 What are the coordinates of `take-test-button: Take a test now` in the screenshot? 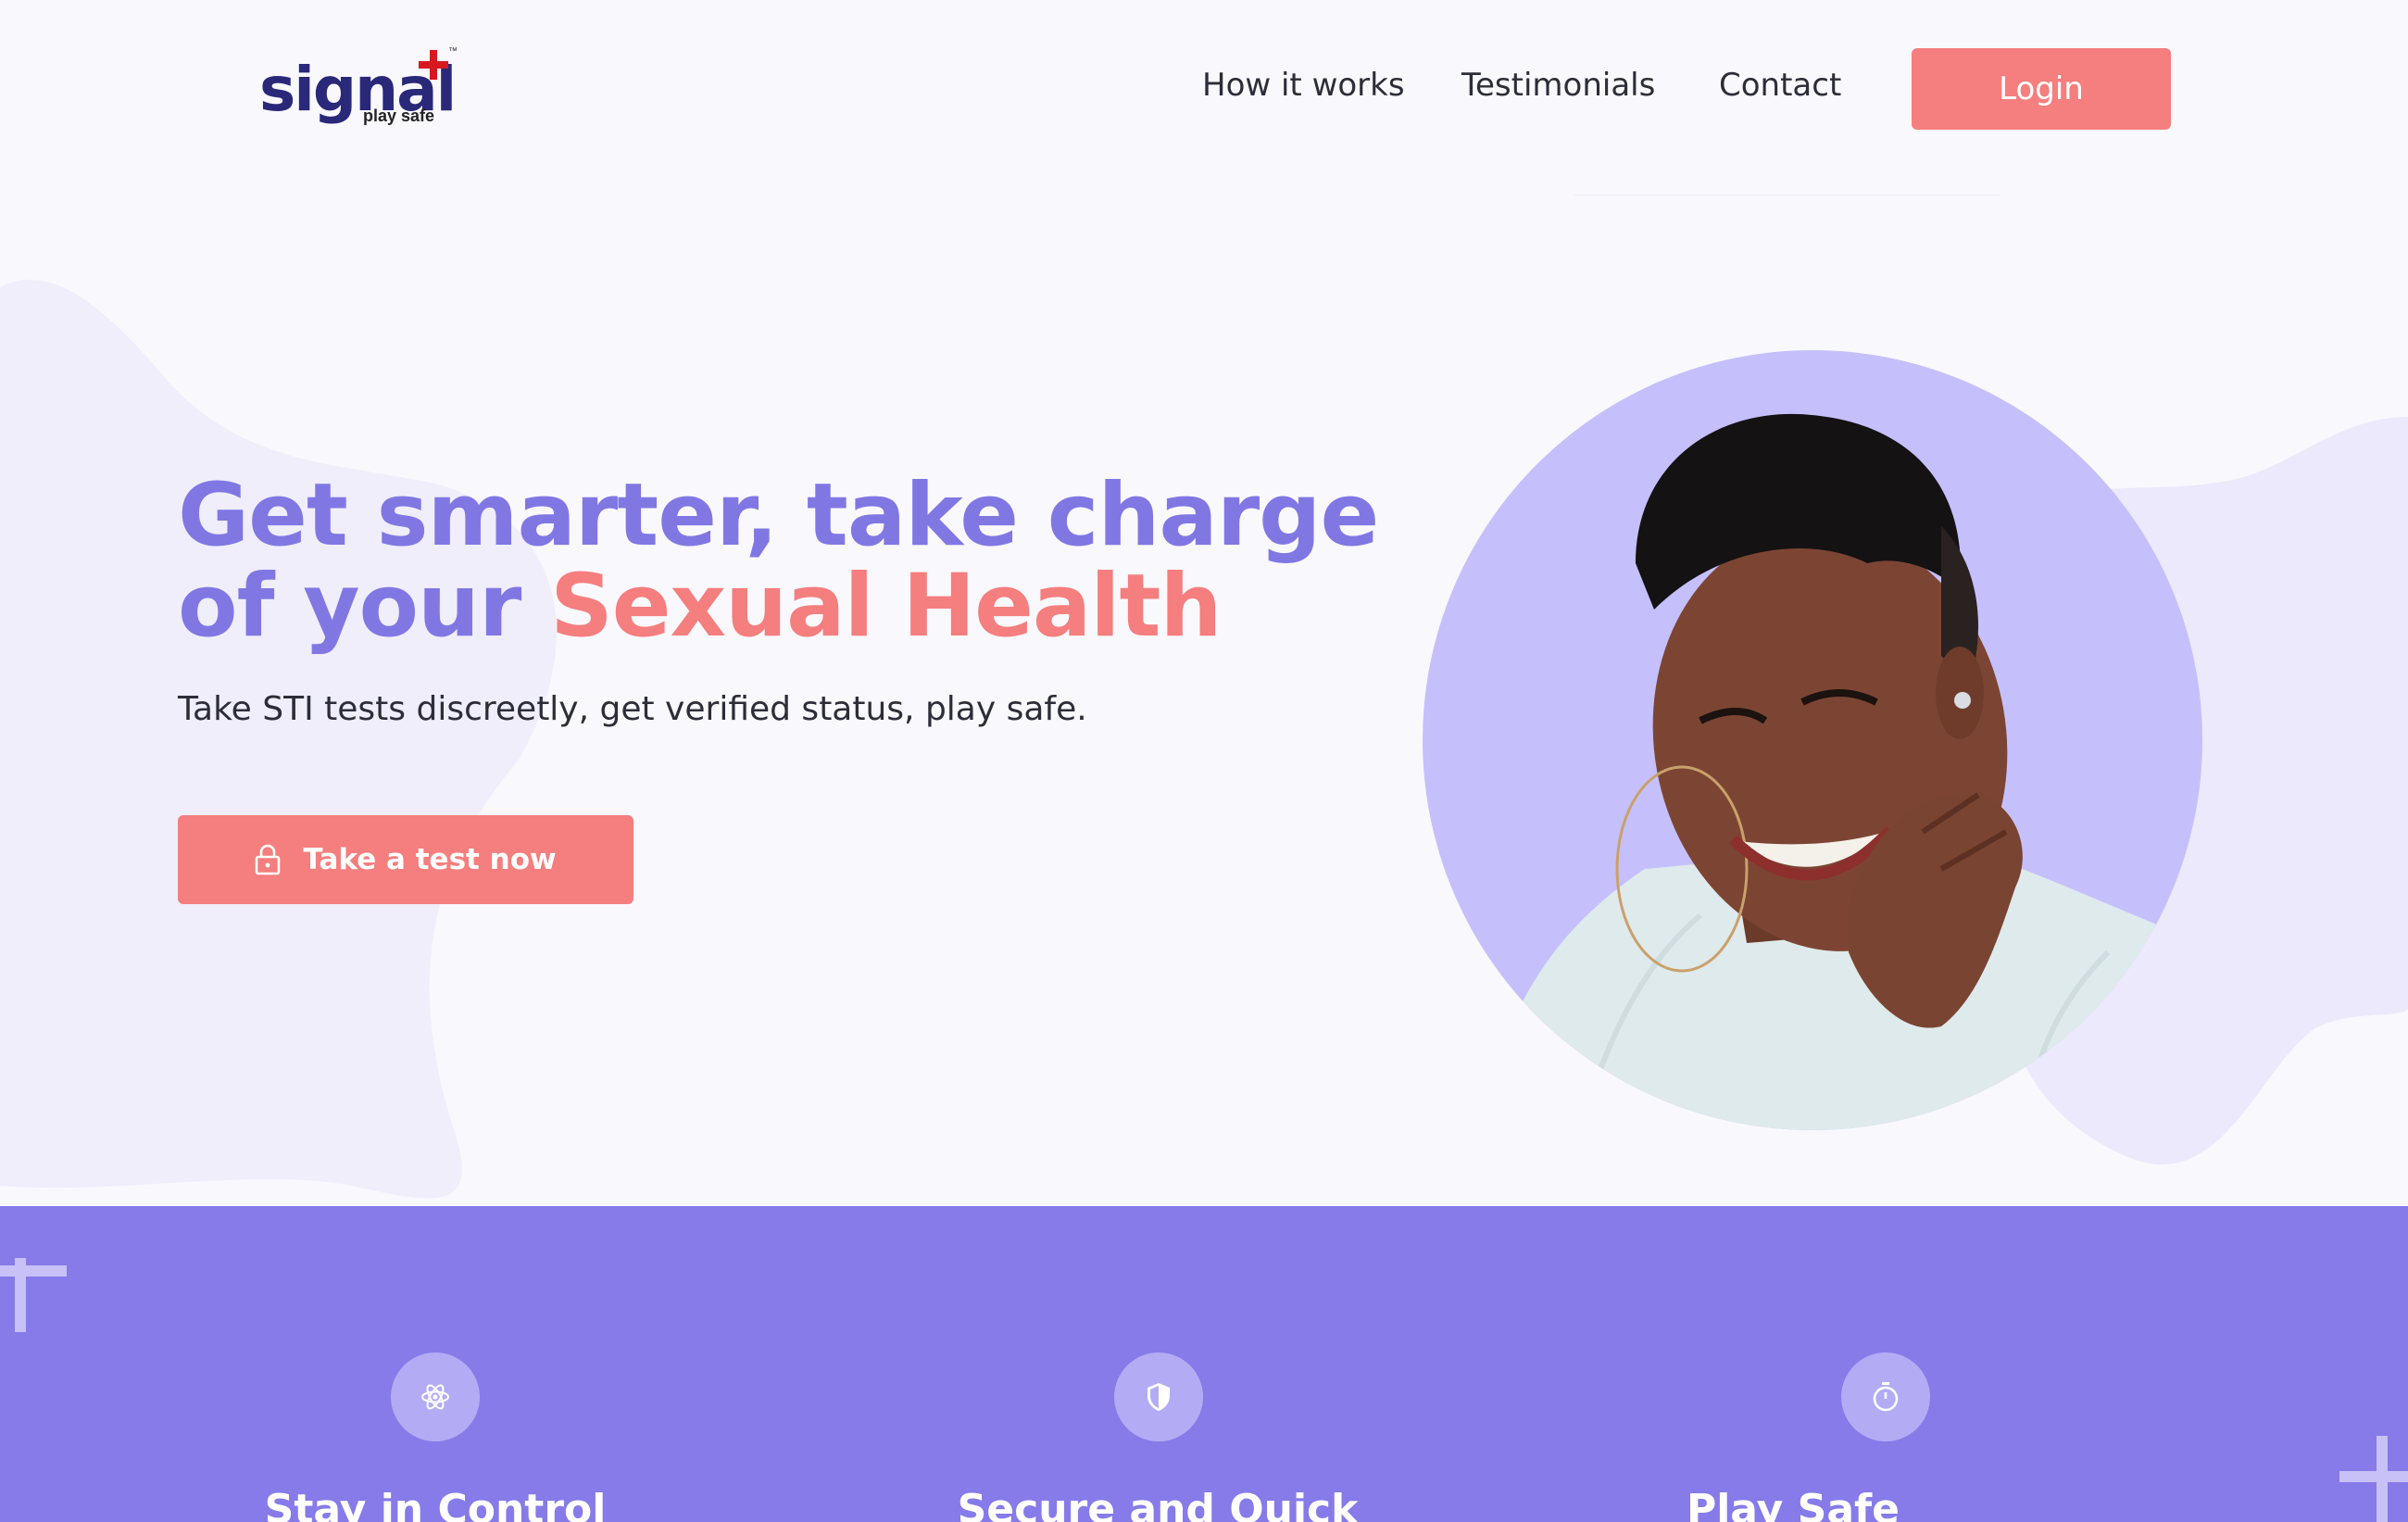 It's located at (405, 860).